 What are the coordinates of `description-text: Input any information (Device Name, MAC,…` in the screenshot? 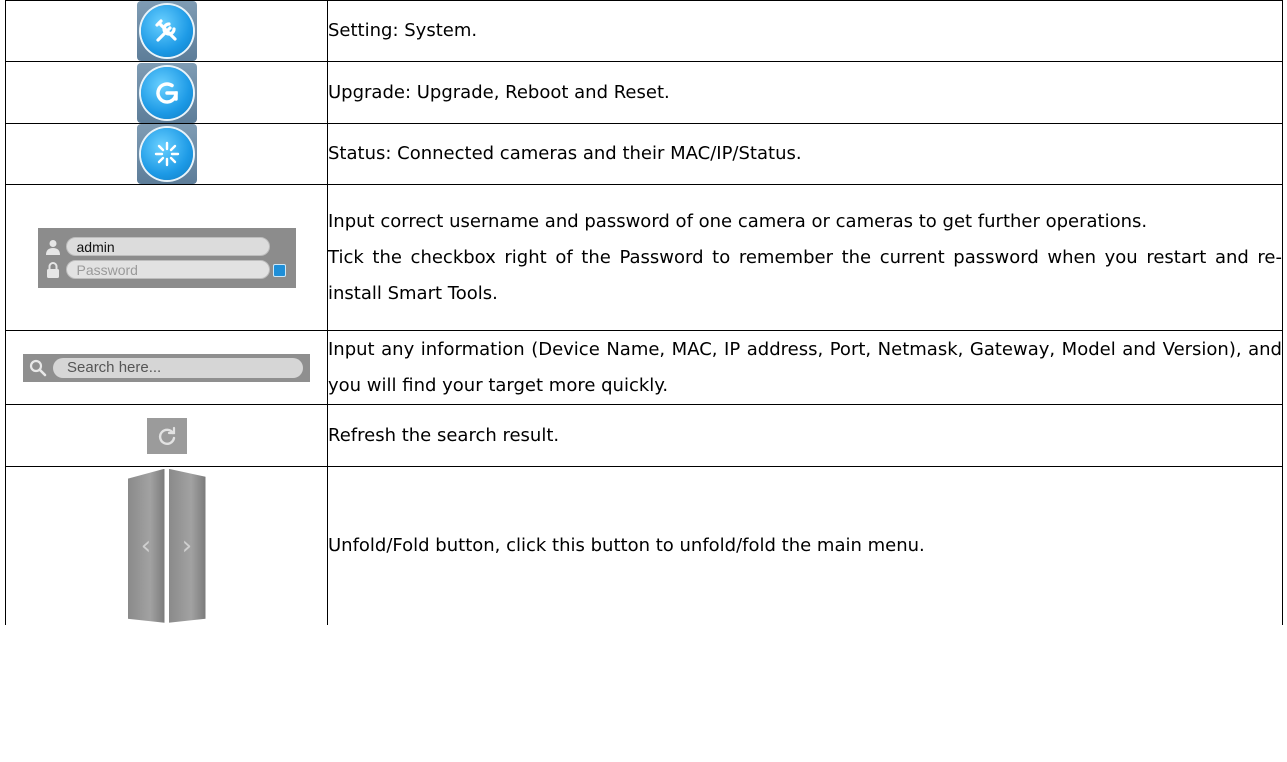 It's located at (805, 367).